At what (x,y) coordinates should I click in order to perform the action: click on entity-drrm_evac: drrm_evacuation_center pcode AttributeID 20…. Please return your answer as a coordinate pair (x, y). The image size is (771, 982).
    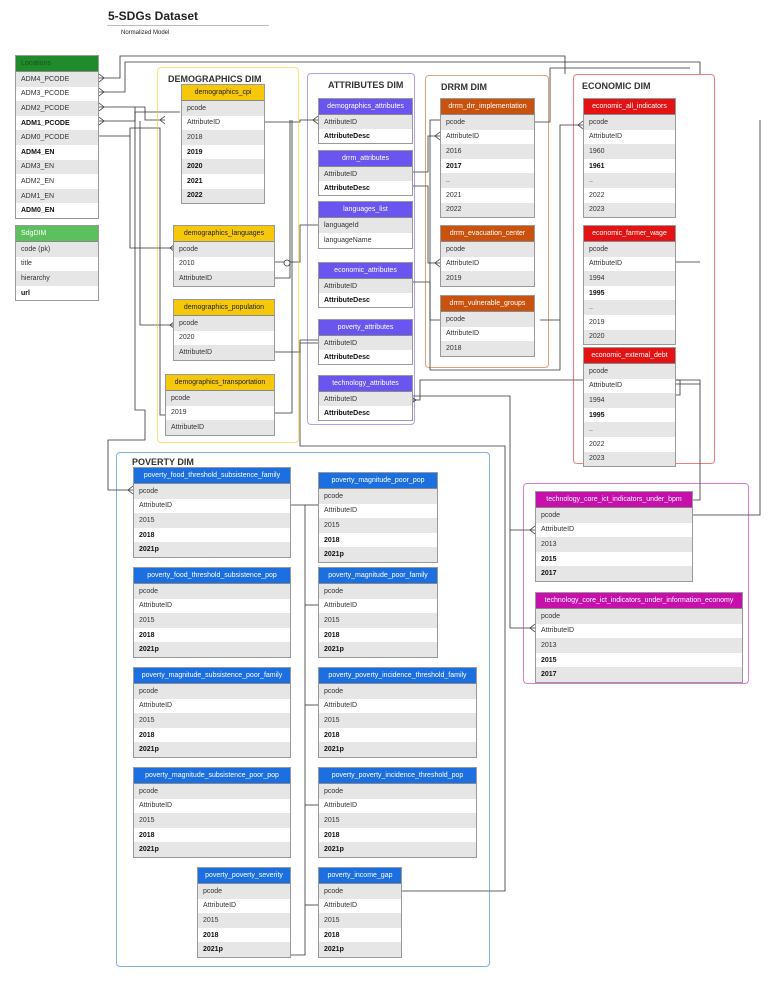
    Looking at the image, I should click on (487, 256).